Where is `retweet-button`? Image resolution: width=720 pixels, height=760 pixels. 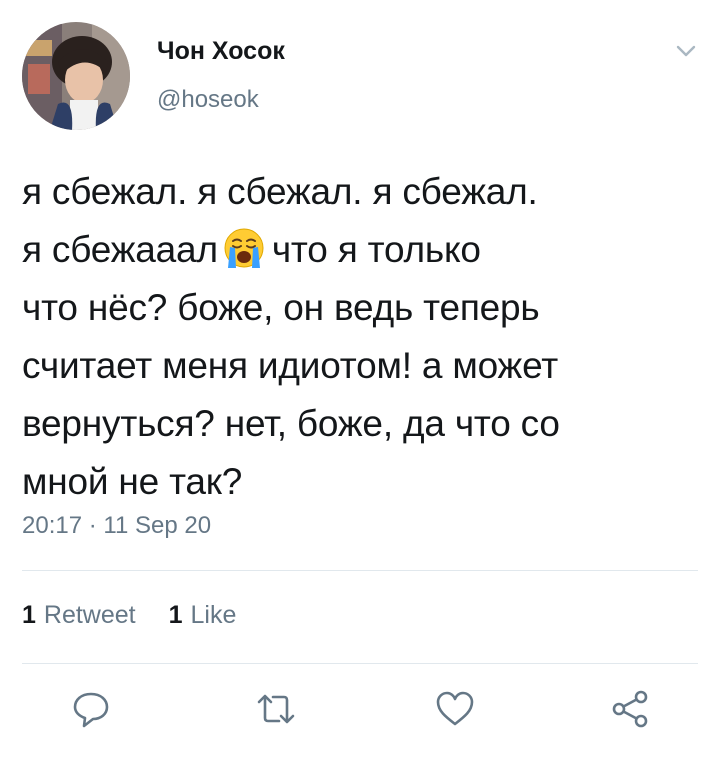
retweet-button is located at coordinates (276, 709).